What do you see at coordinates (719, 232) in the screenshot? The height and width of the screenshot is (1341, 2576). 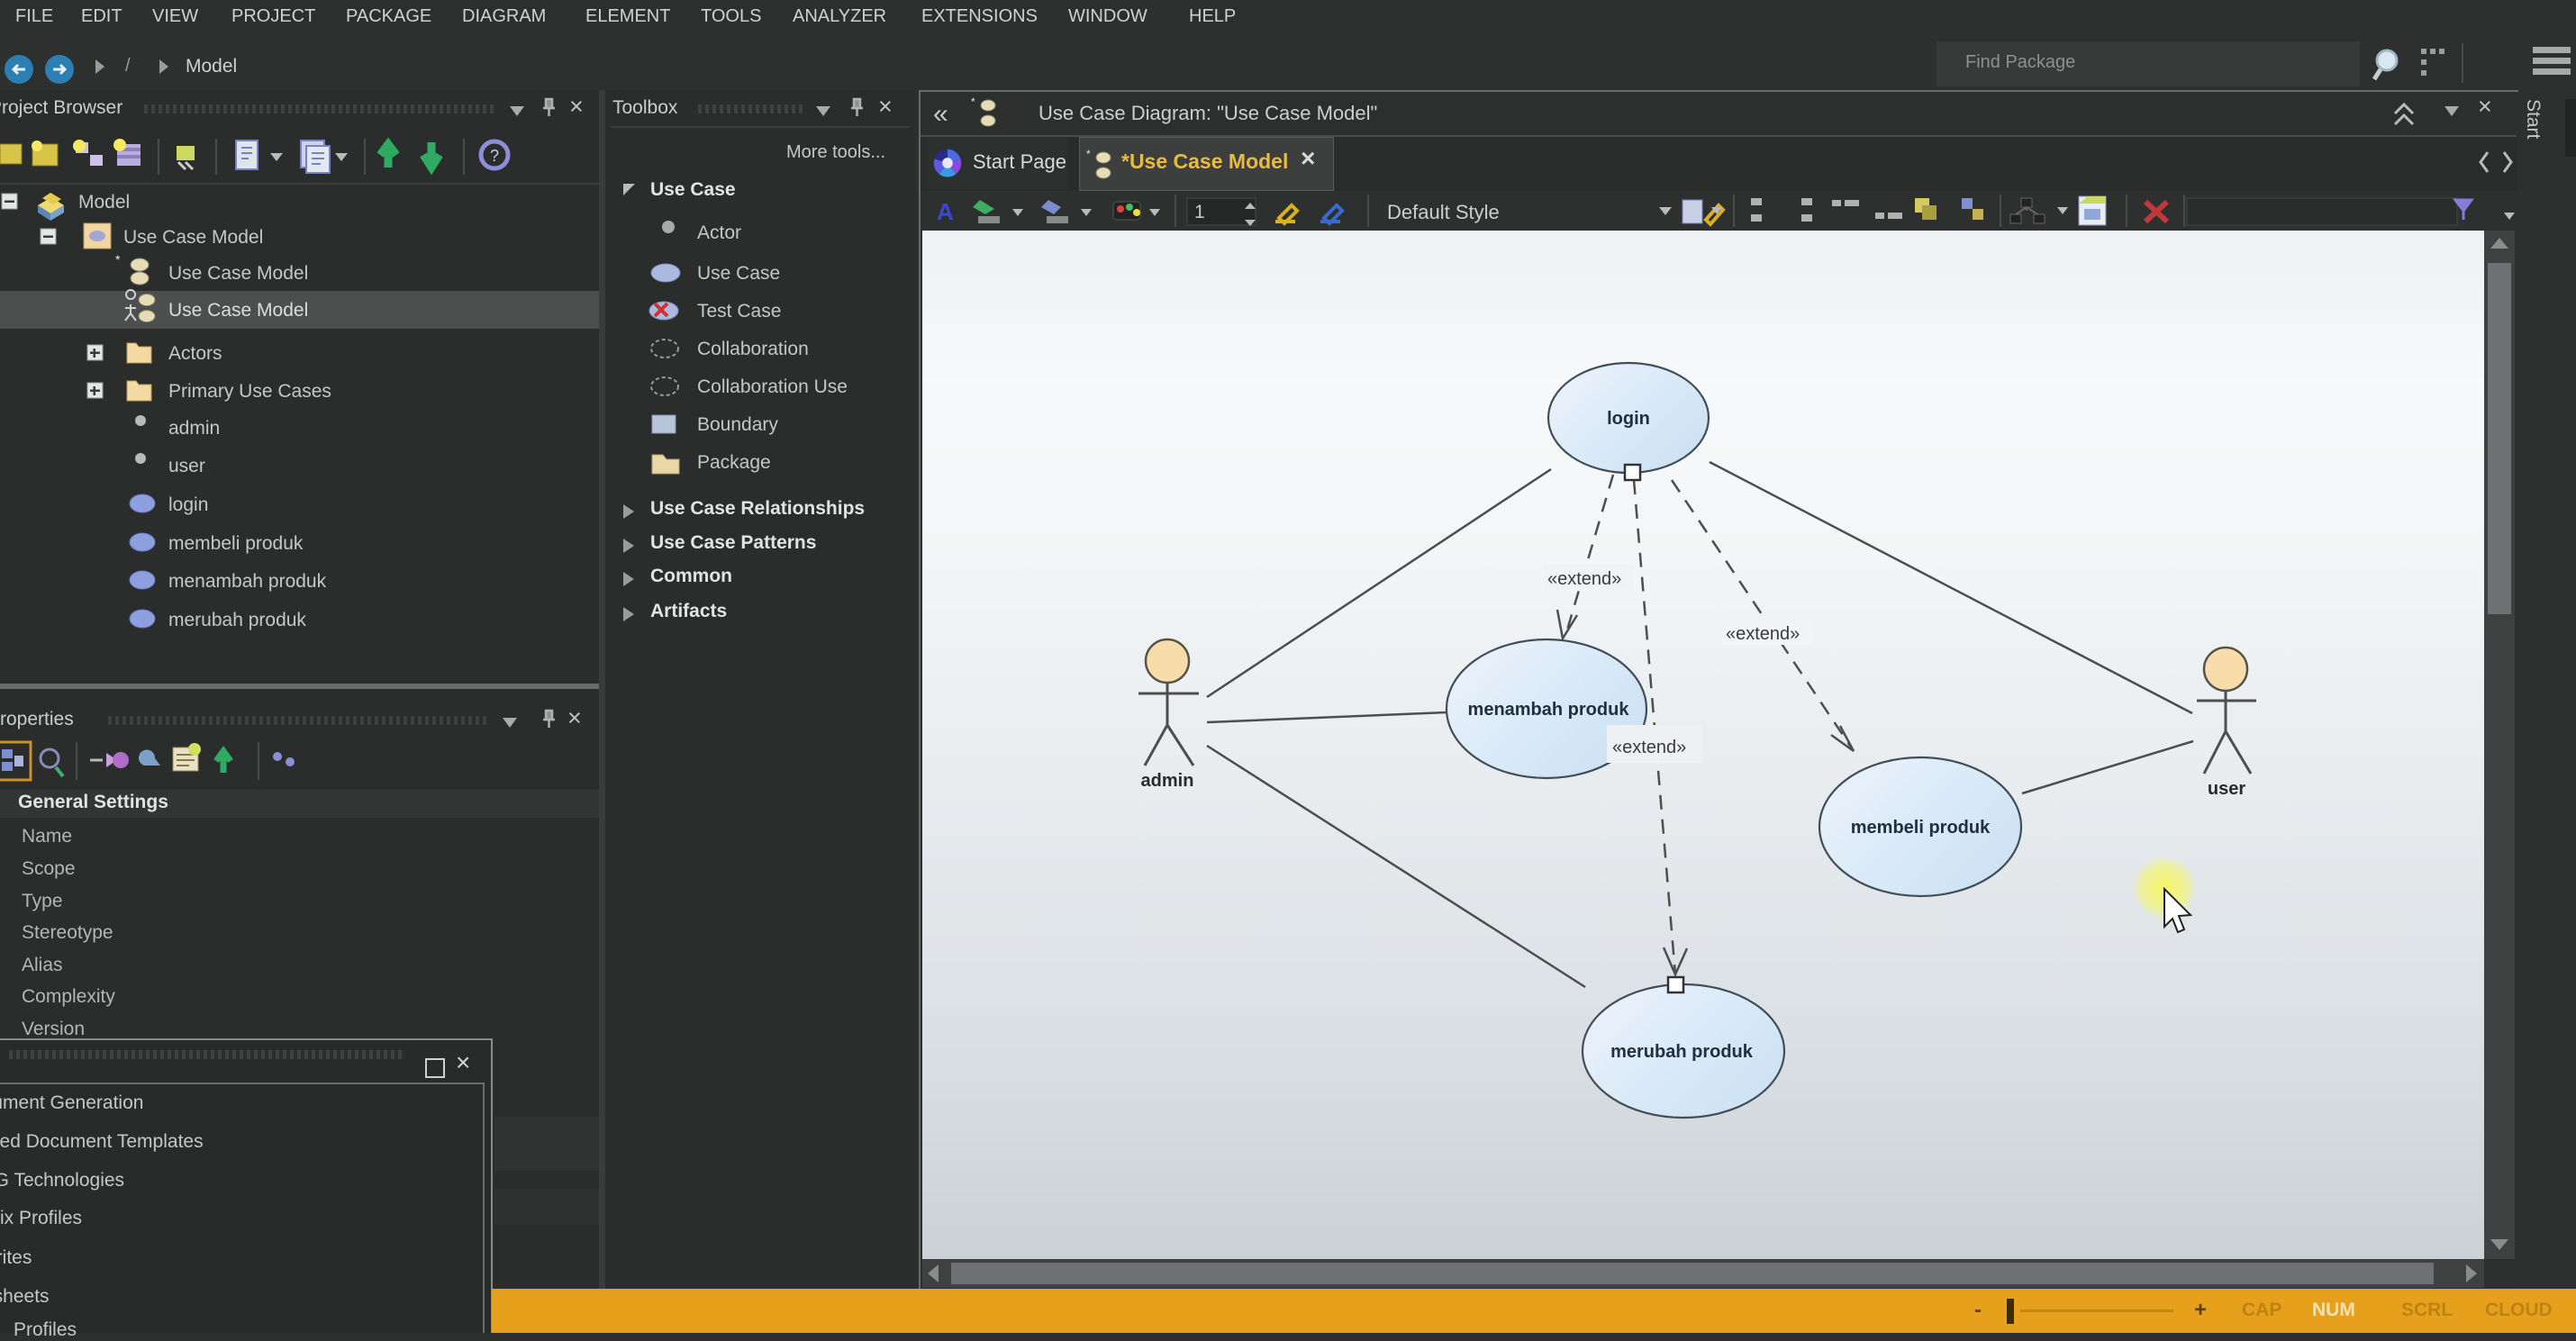 I see `svg-text: Actor` at bounding box center [719, 232].